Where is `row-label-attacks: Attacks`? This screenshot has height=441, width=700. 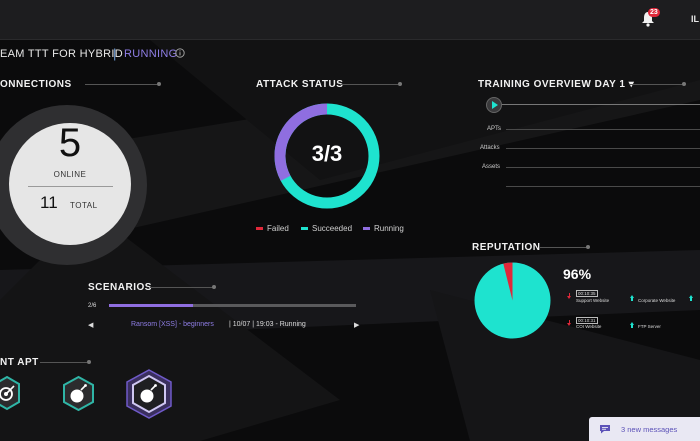 row-label-attacks: Attacks is located at coordinates (490, 148).